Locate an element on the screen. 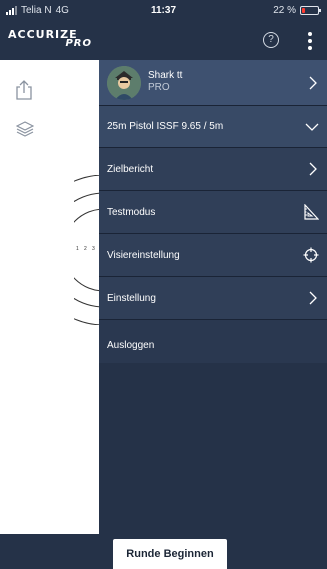 The image size is (327, 569). crosshair-icon is located at coordinates (311, 255).